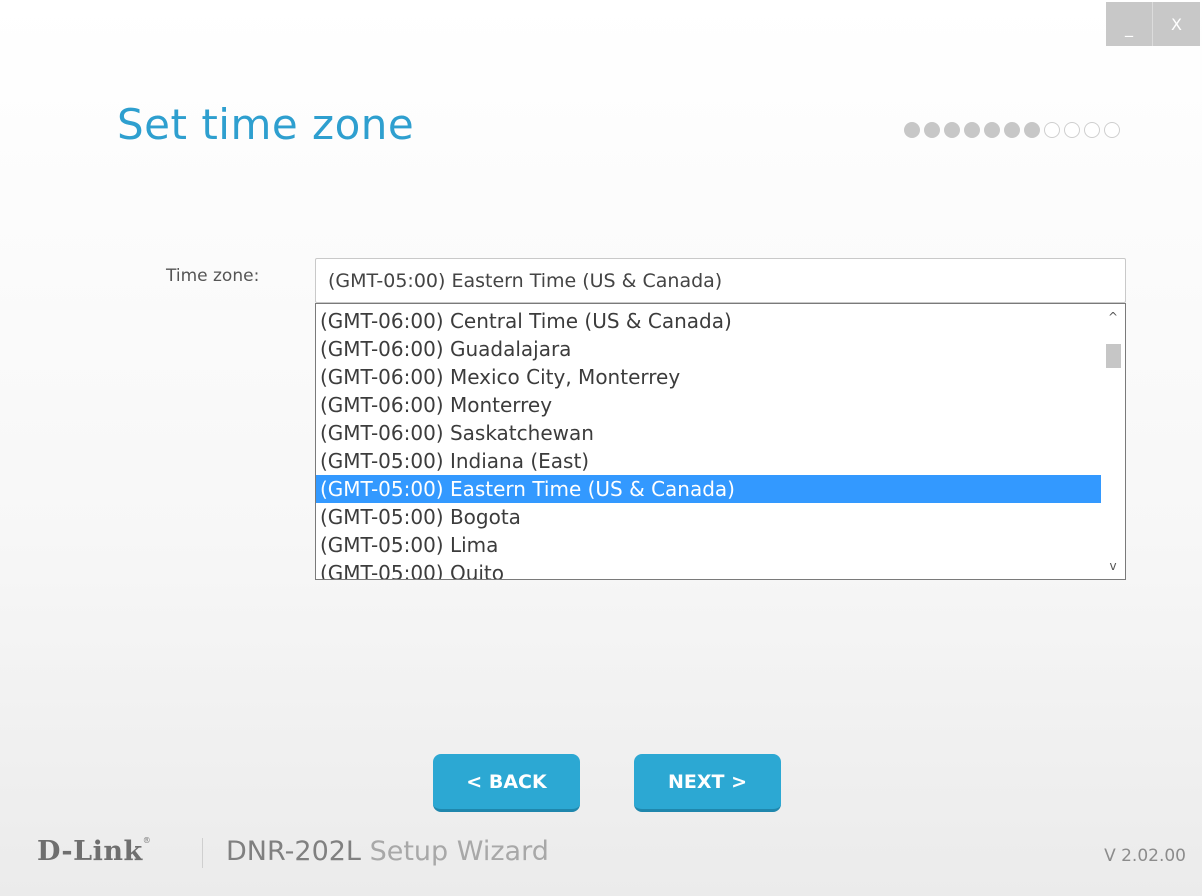 The image size is (1202, 896). Describe the element at coordinates (708, 569) in the screenshot. I see `time-zone-option: (GMT-05:00) Quito` at that location.